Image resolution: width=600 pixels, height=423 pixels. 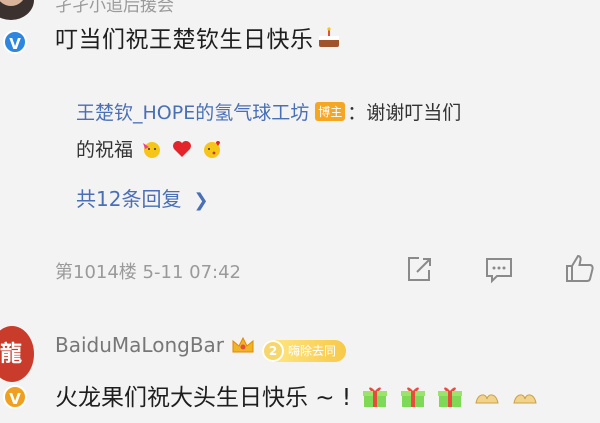 I want to click on comment-author-name: BaiduMaLongBar, so click(x=139, y=345).